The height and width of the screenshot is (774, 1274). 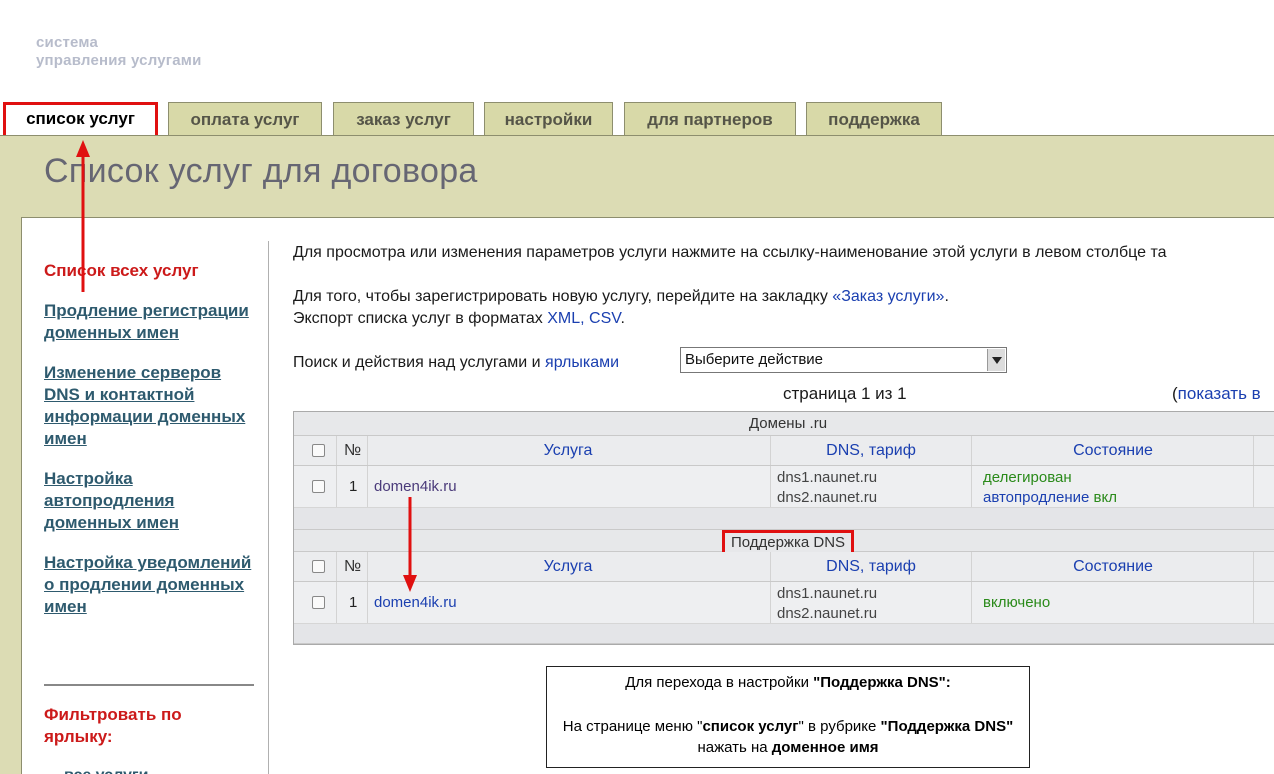 I want to click on tab-payment: оплата услуг, so click(x=245, y=119).